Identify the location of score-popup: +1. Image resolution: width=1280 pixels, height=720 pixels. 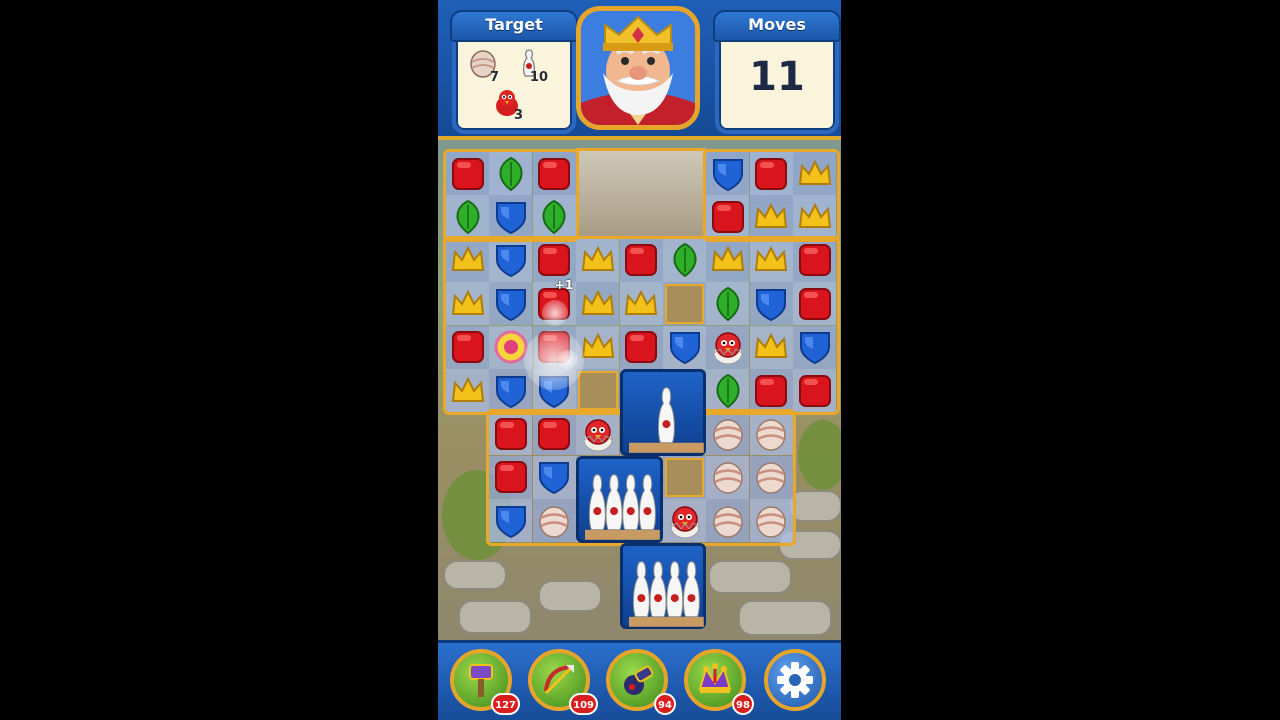
(564, 285).